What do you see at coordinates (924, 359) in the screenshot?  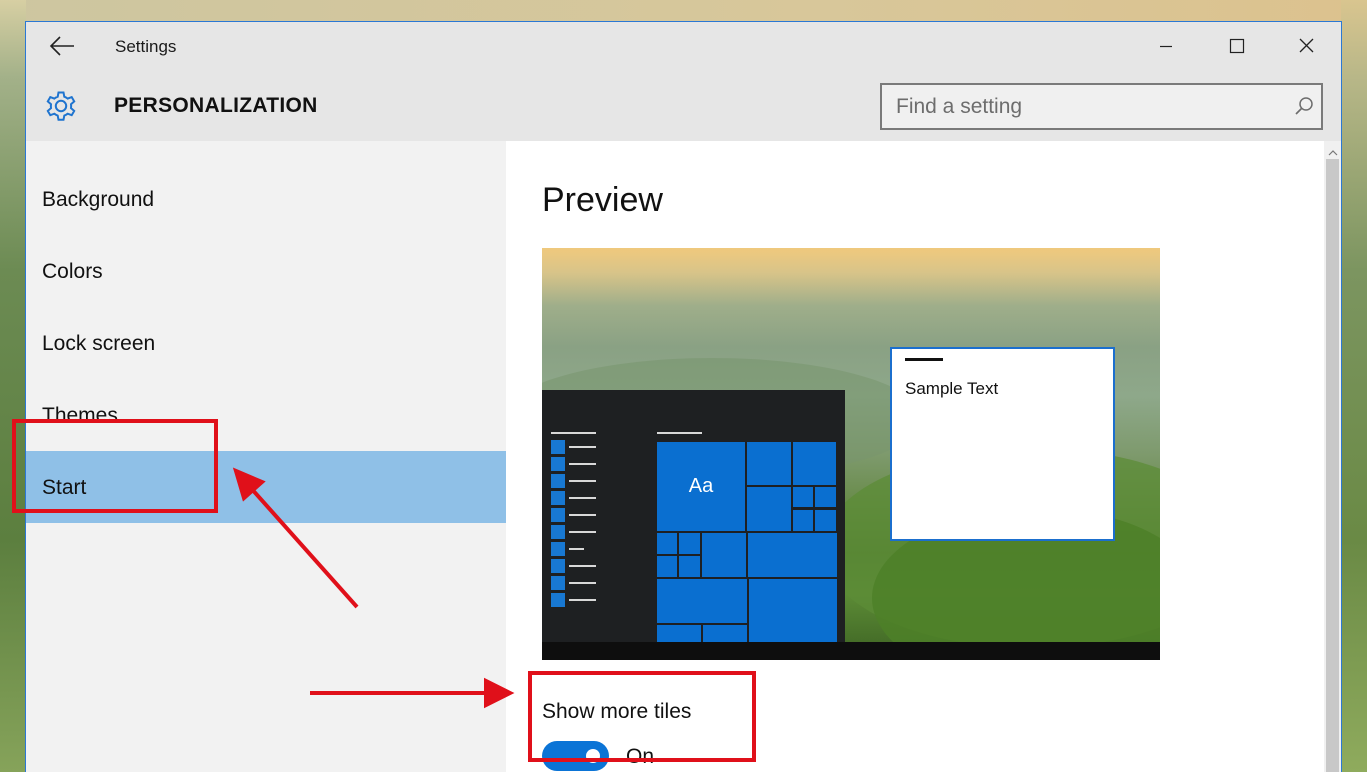 I see `sample-title-bar` at bounding box center [924, 359].